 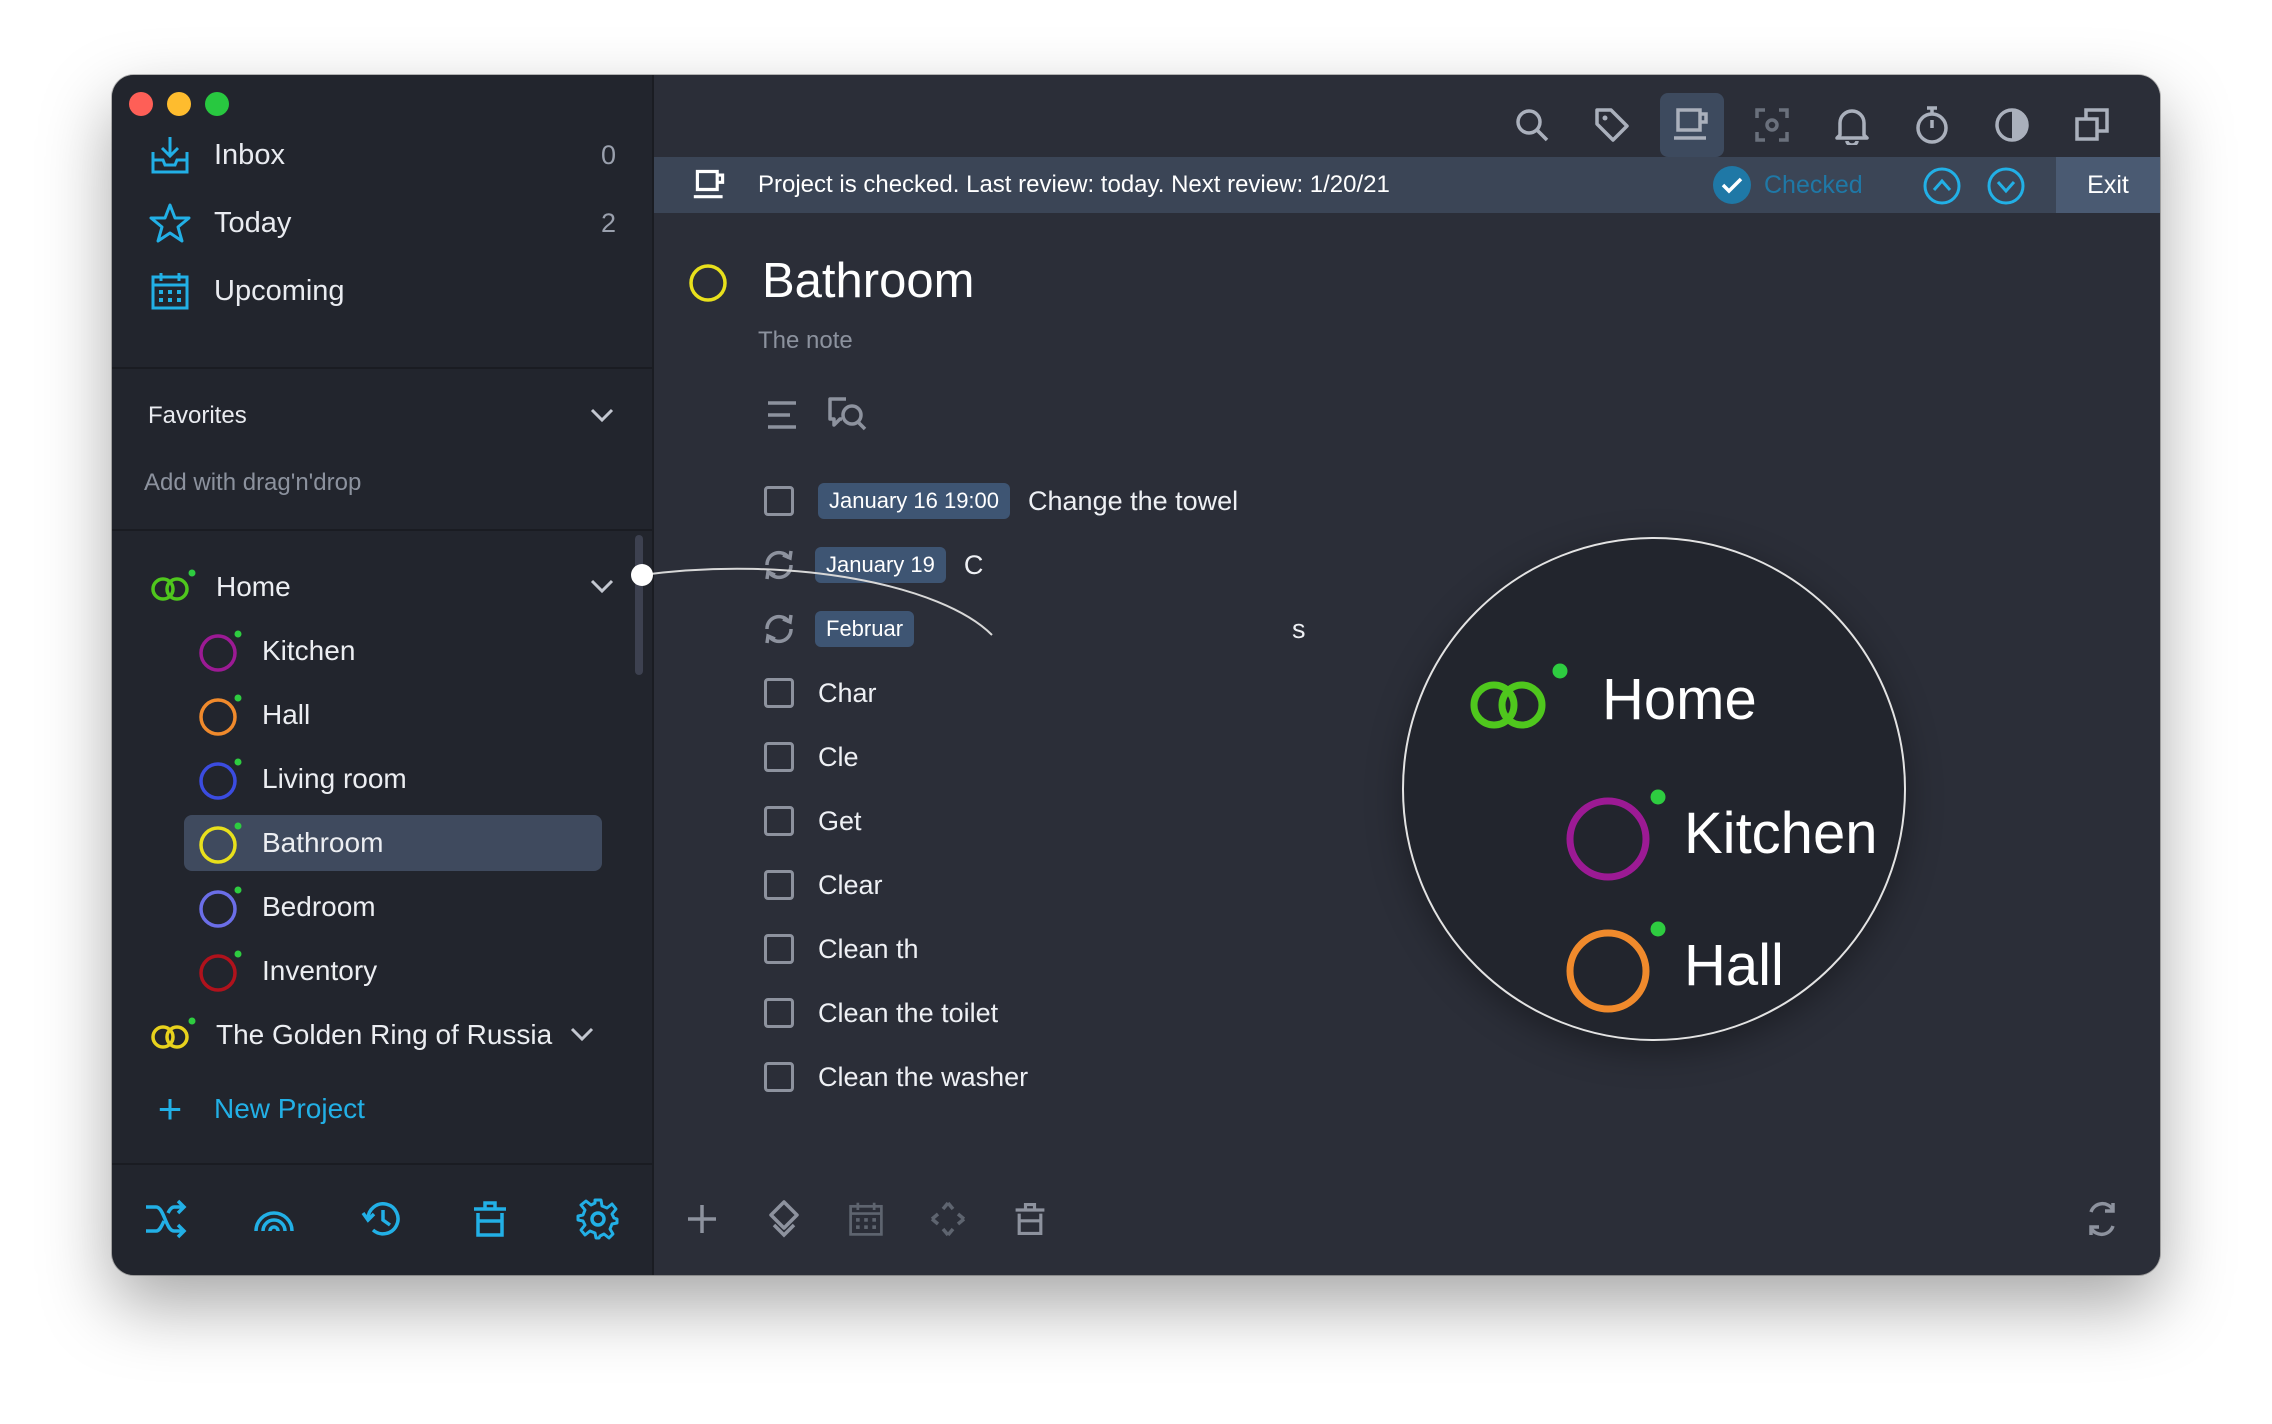 I want to click on sidebar-project-living-room: Living room, so click(x=393, y=779).